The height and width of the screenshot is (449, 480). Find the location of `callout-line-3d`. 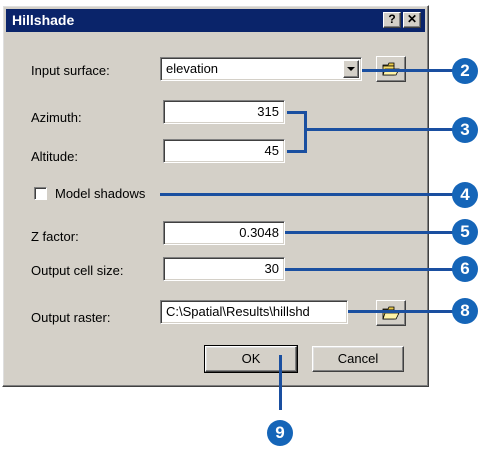

callout-line-3d is located at coordinates (380, 129).